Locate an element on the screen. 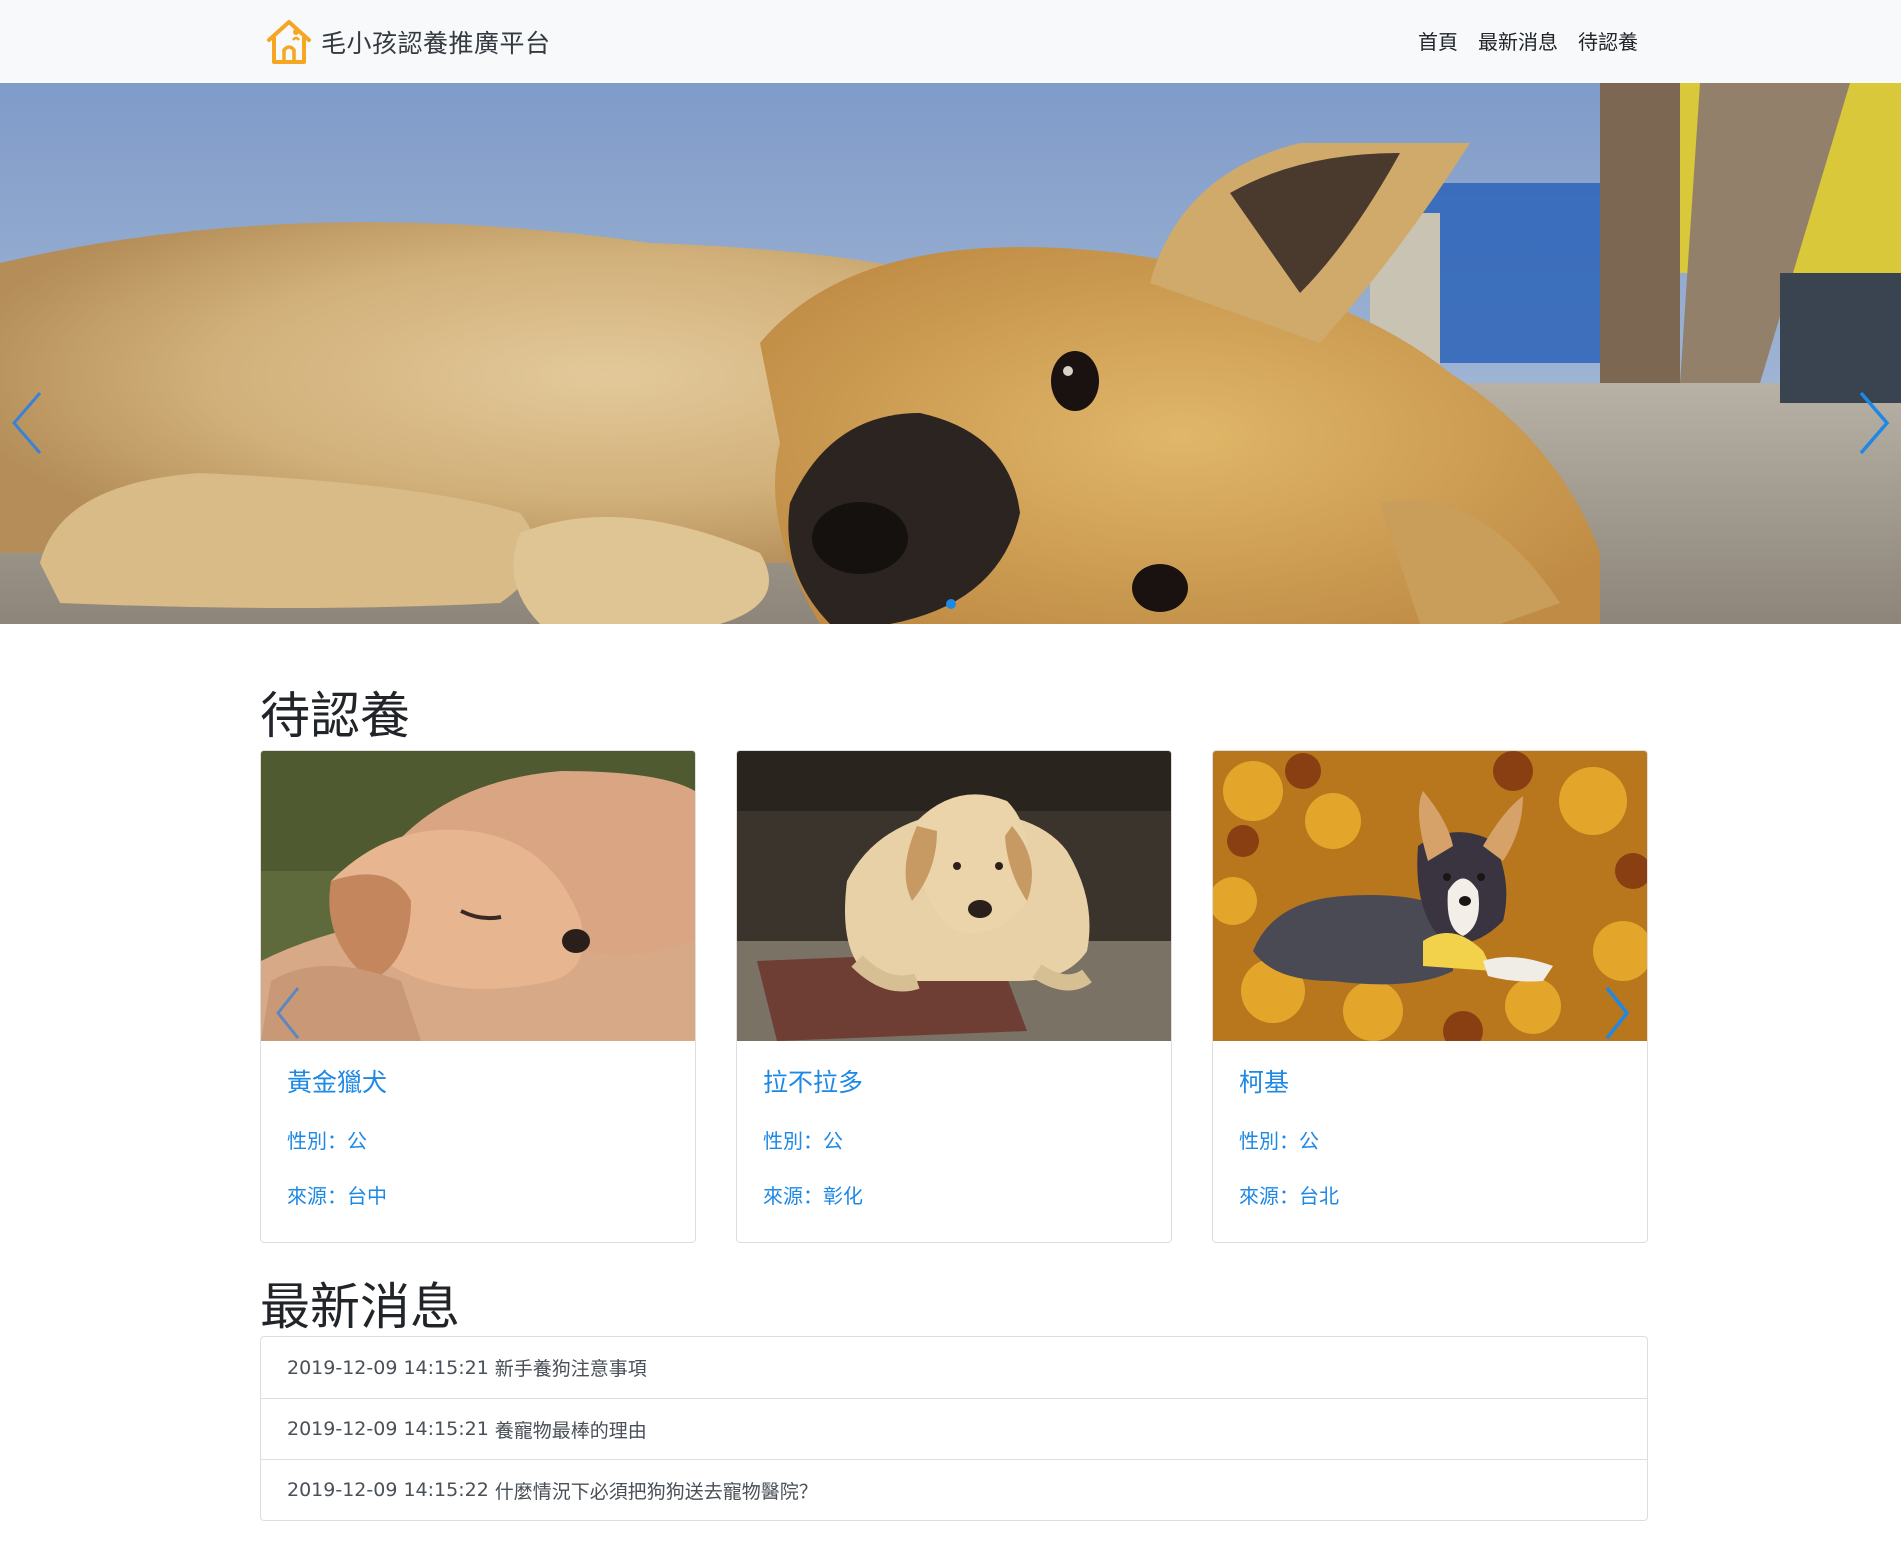 This screenshot has width=1901, height=1550. carousel-indicators is located at coordinates (950, 604).